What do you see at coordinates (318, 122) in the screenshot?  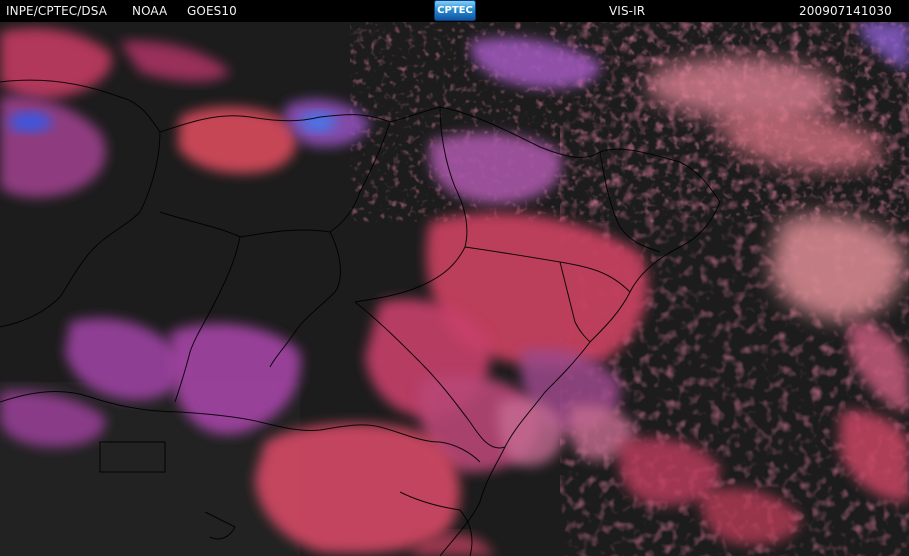 I see `cloud-cold-top-center` at bounding box center [318, 122].